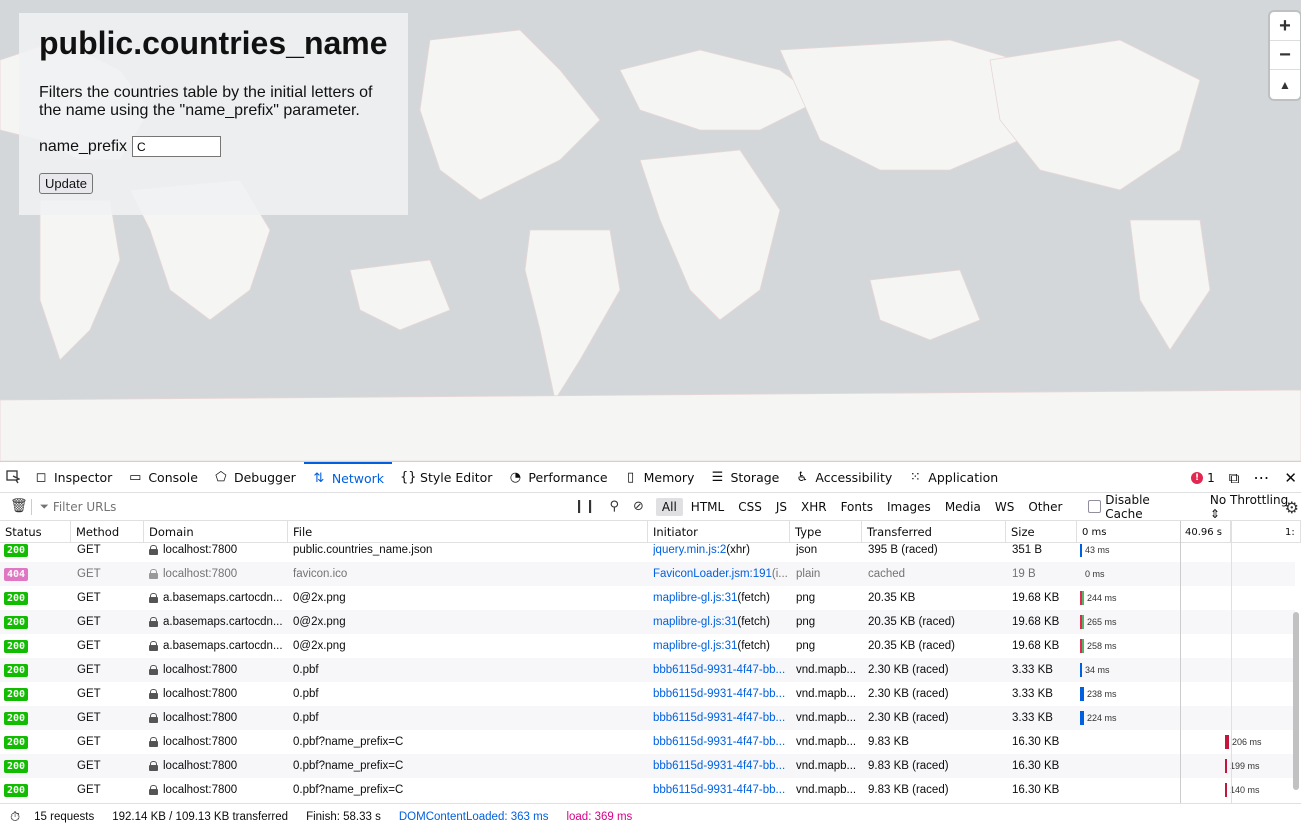 This screenshot has width=1301, height=830. What do you see at coordinates (107, 532) in the screenshot?
I see `column-header: Method` at bounding box center [107, 532].